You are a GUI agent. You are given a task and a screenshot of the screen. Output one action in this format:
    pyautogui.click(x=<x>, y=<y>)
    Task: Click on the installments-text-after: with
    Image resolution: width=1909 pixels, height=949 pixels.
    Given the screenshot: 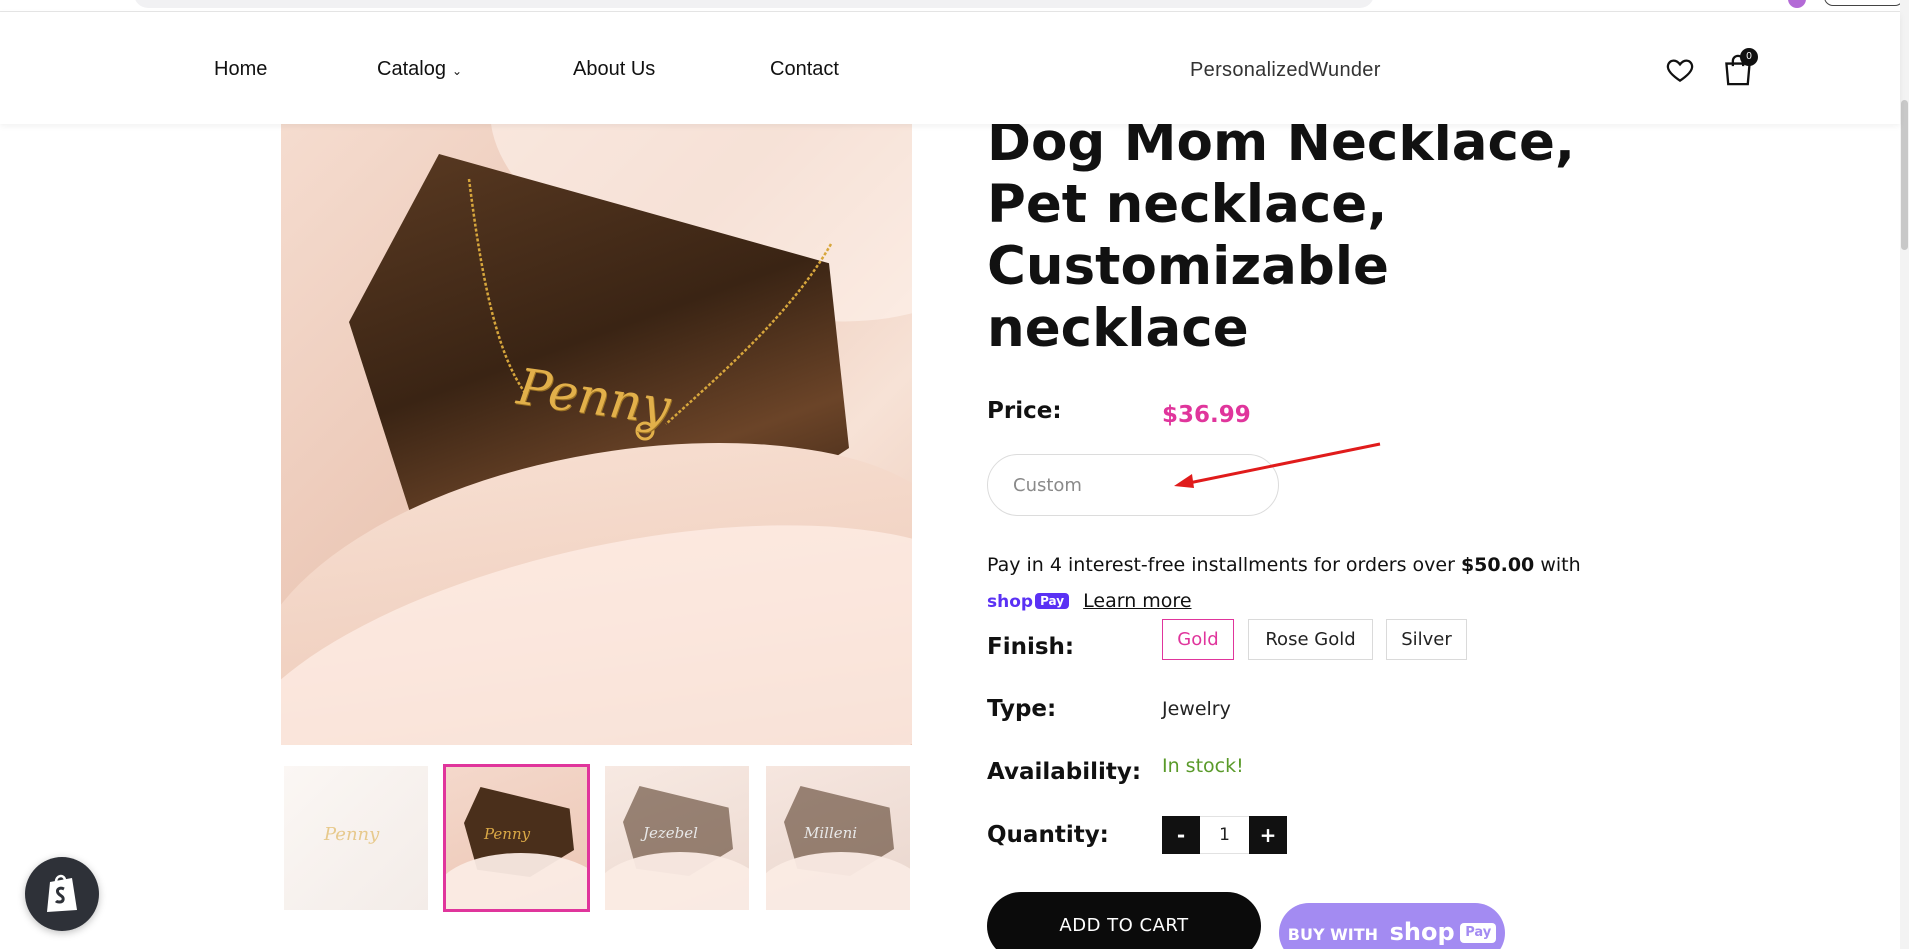 What is the action you would take?
    pyautogui.click(x=1560, y=565)
    